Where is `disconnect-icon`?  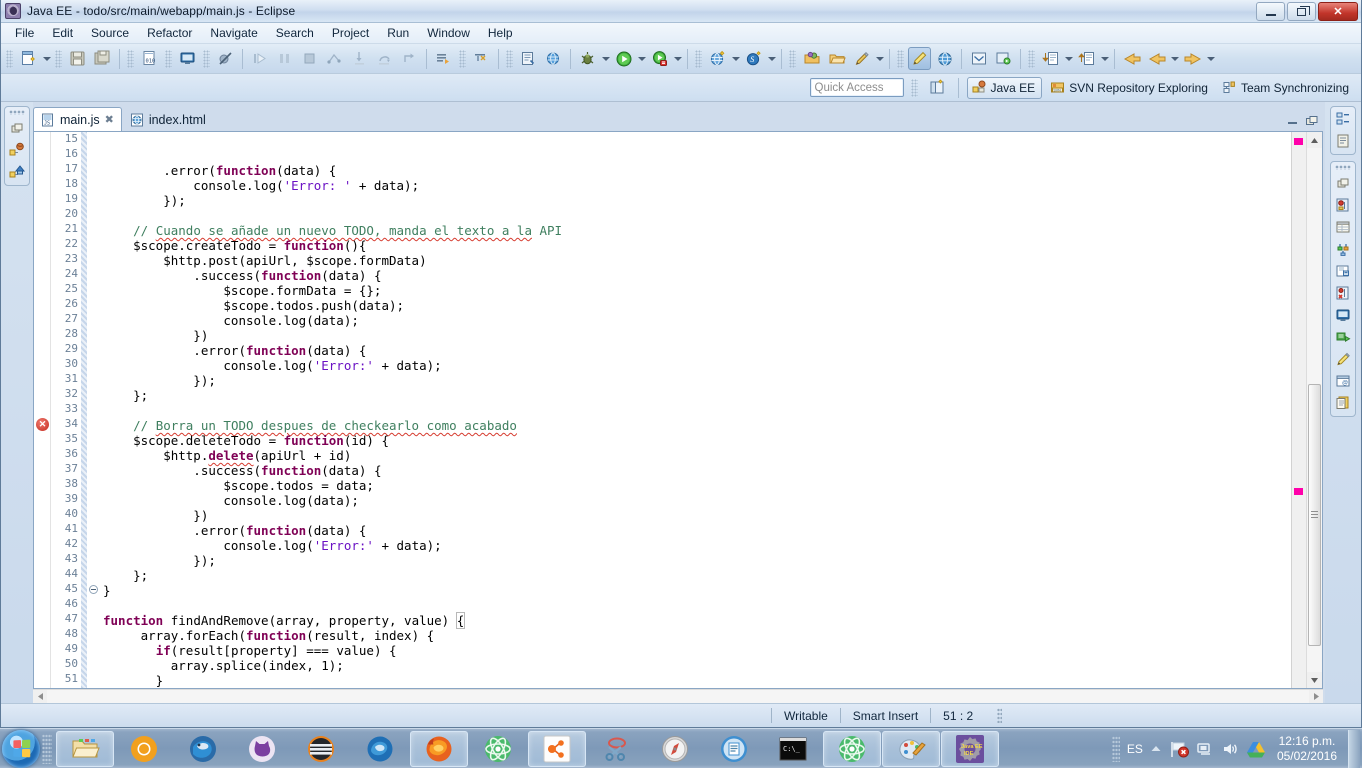
disconnect-icon is located at coordinates (334, 58).